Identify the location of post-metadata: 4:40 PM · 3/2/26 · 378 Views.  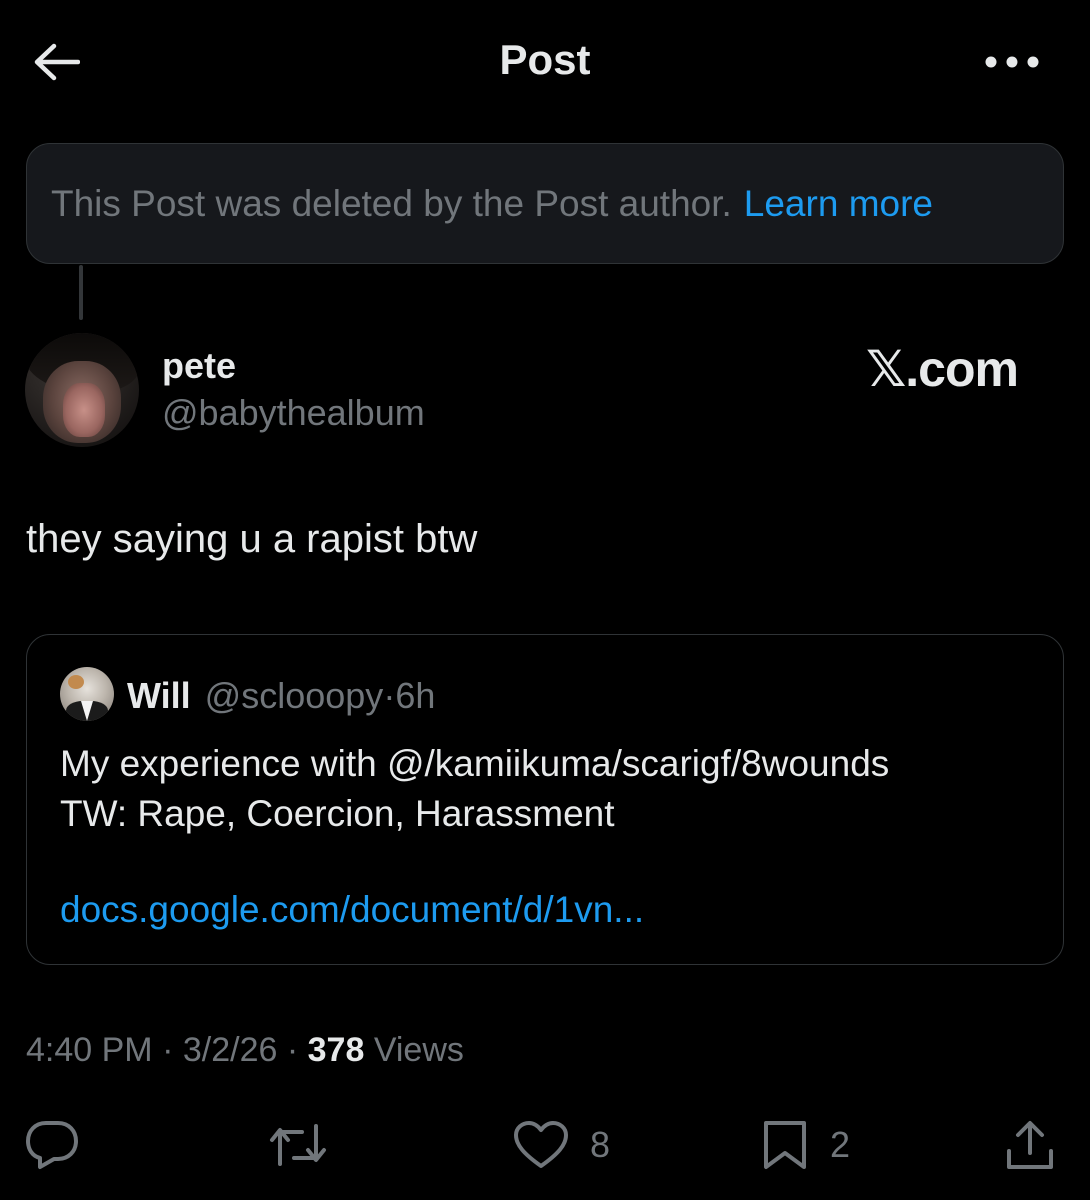
(245, 1050).